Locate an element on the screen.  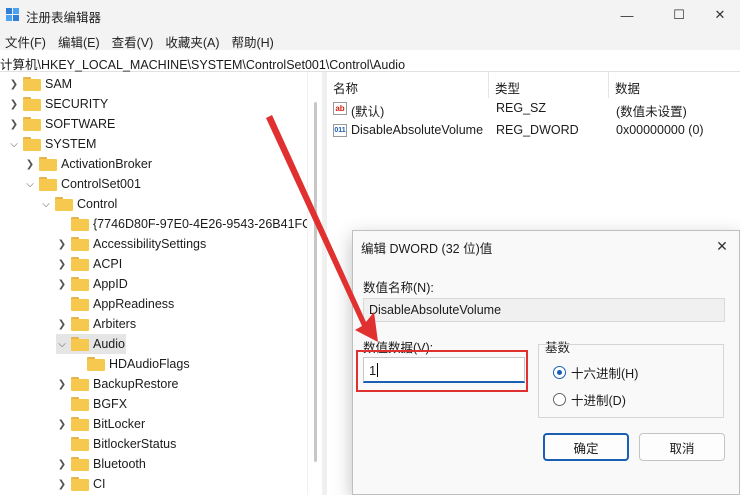
tree-node-system: ⌵ SYSTEM is located at coordinates (52, 144).